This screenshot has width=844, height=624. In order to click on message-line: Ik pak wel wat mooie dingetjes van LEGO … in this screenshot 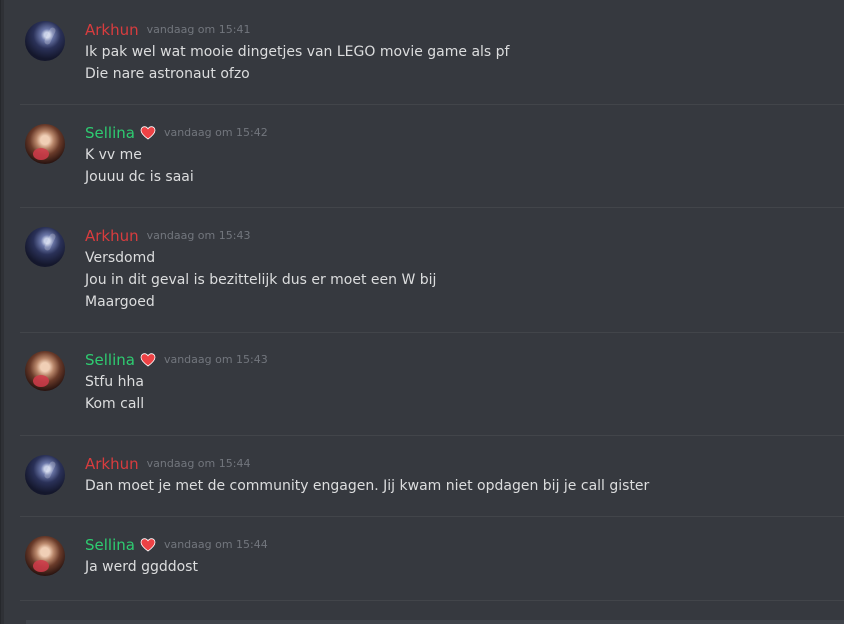, I will do `click(297, 52)`.